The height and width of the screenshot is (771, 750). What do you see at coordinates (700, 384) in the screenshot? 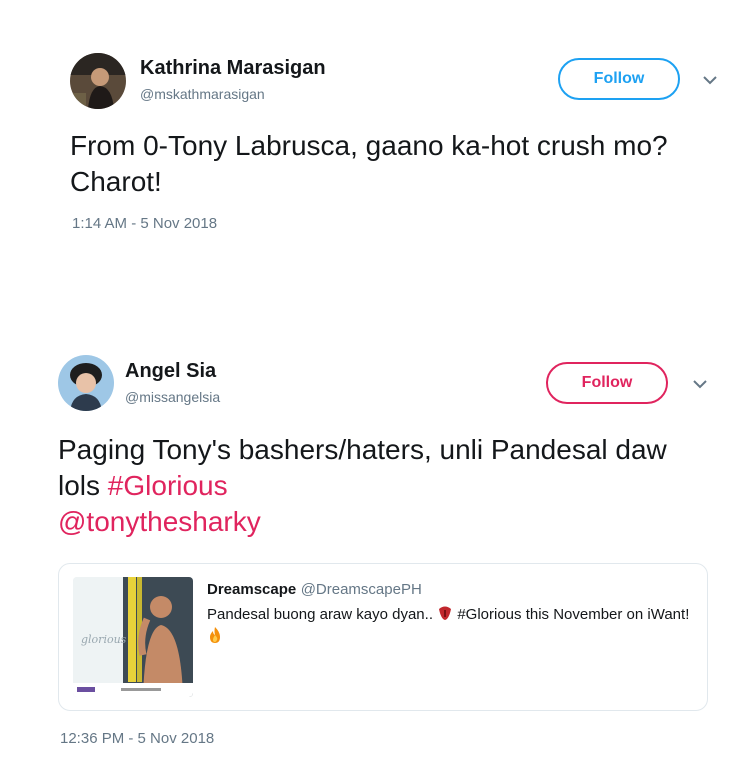
I see `chevron-down-icon` at bounding box center [700, 384].